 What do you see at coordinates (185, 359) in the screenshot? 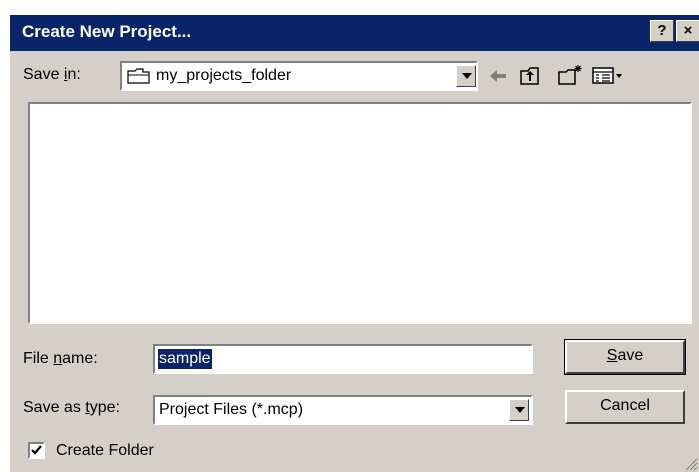
I see `file-name-value: sample` at bounding box center [185, 359].